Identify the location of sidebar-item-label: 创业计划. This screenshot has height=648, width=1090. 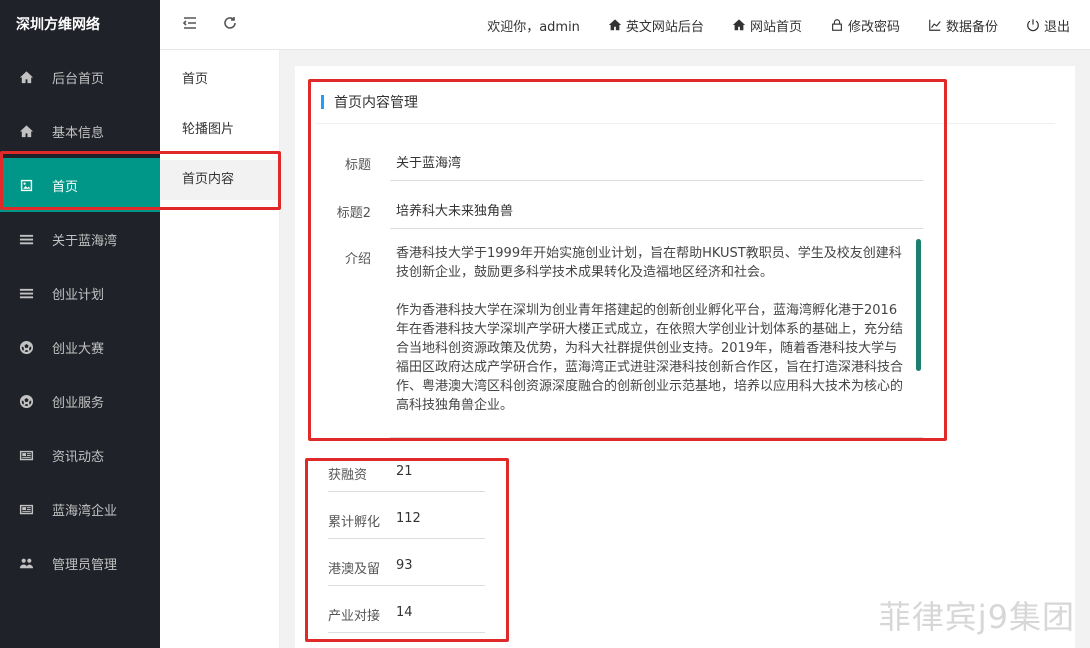
(78, 295).